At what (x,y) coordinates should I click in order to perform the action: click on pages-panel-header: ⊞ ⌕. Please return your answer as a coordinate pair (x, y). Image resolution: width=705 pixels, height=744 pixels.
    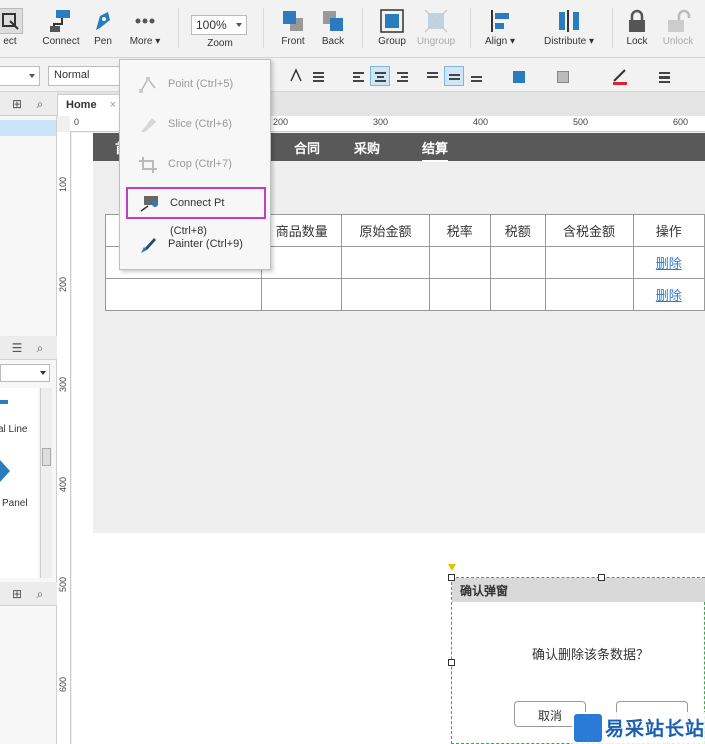
    Looking at the image, I should click on (28, 104).